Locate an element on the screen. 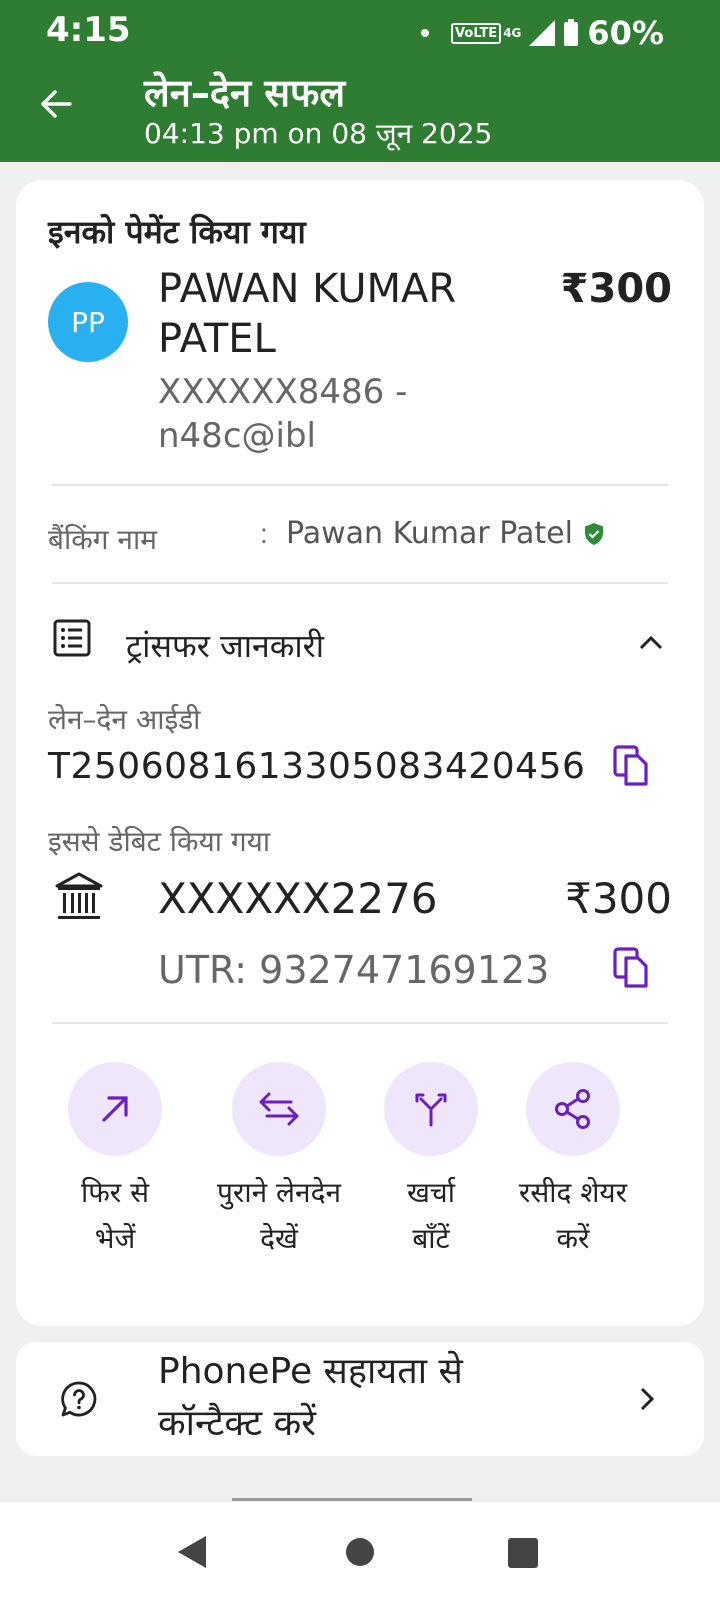 This screenshot has width=720, height=1600. debited-from-label: इससे डेबिट किया गया is located at coordinates (159, 841).